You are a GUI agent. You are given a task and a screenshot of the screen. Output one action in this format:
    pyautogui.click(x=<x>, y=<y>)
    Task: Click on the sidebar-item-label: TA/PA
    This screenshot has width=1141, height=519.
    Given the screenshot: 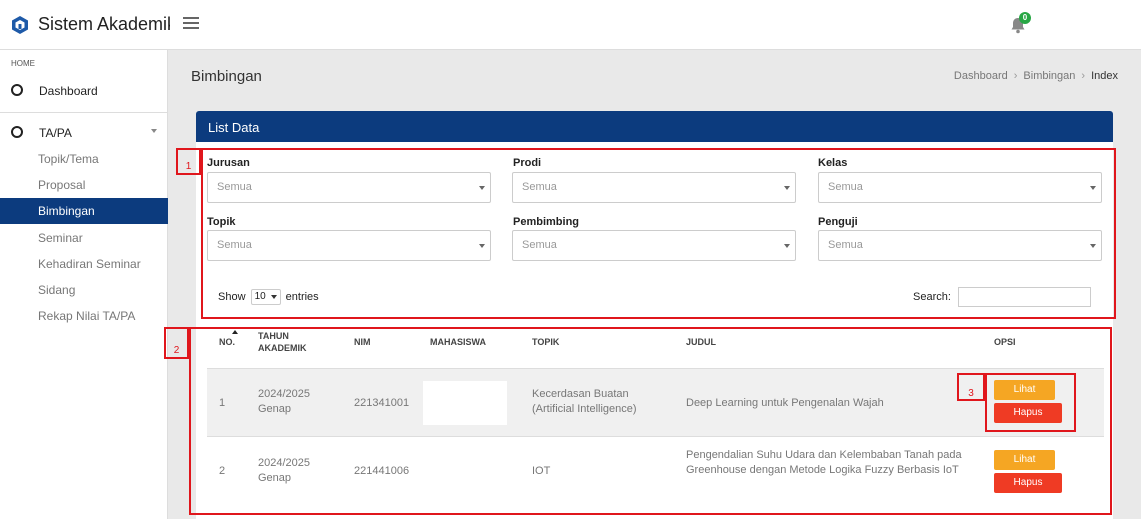 What is the action you would take?
    pyautogui.click(x=55, y=133)
    